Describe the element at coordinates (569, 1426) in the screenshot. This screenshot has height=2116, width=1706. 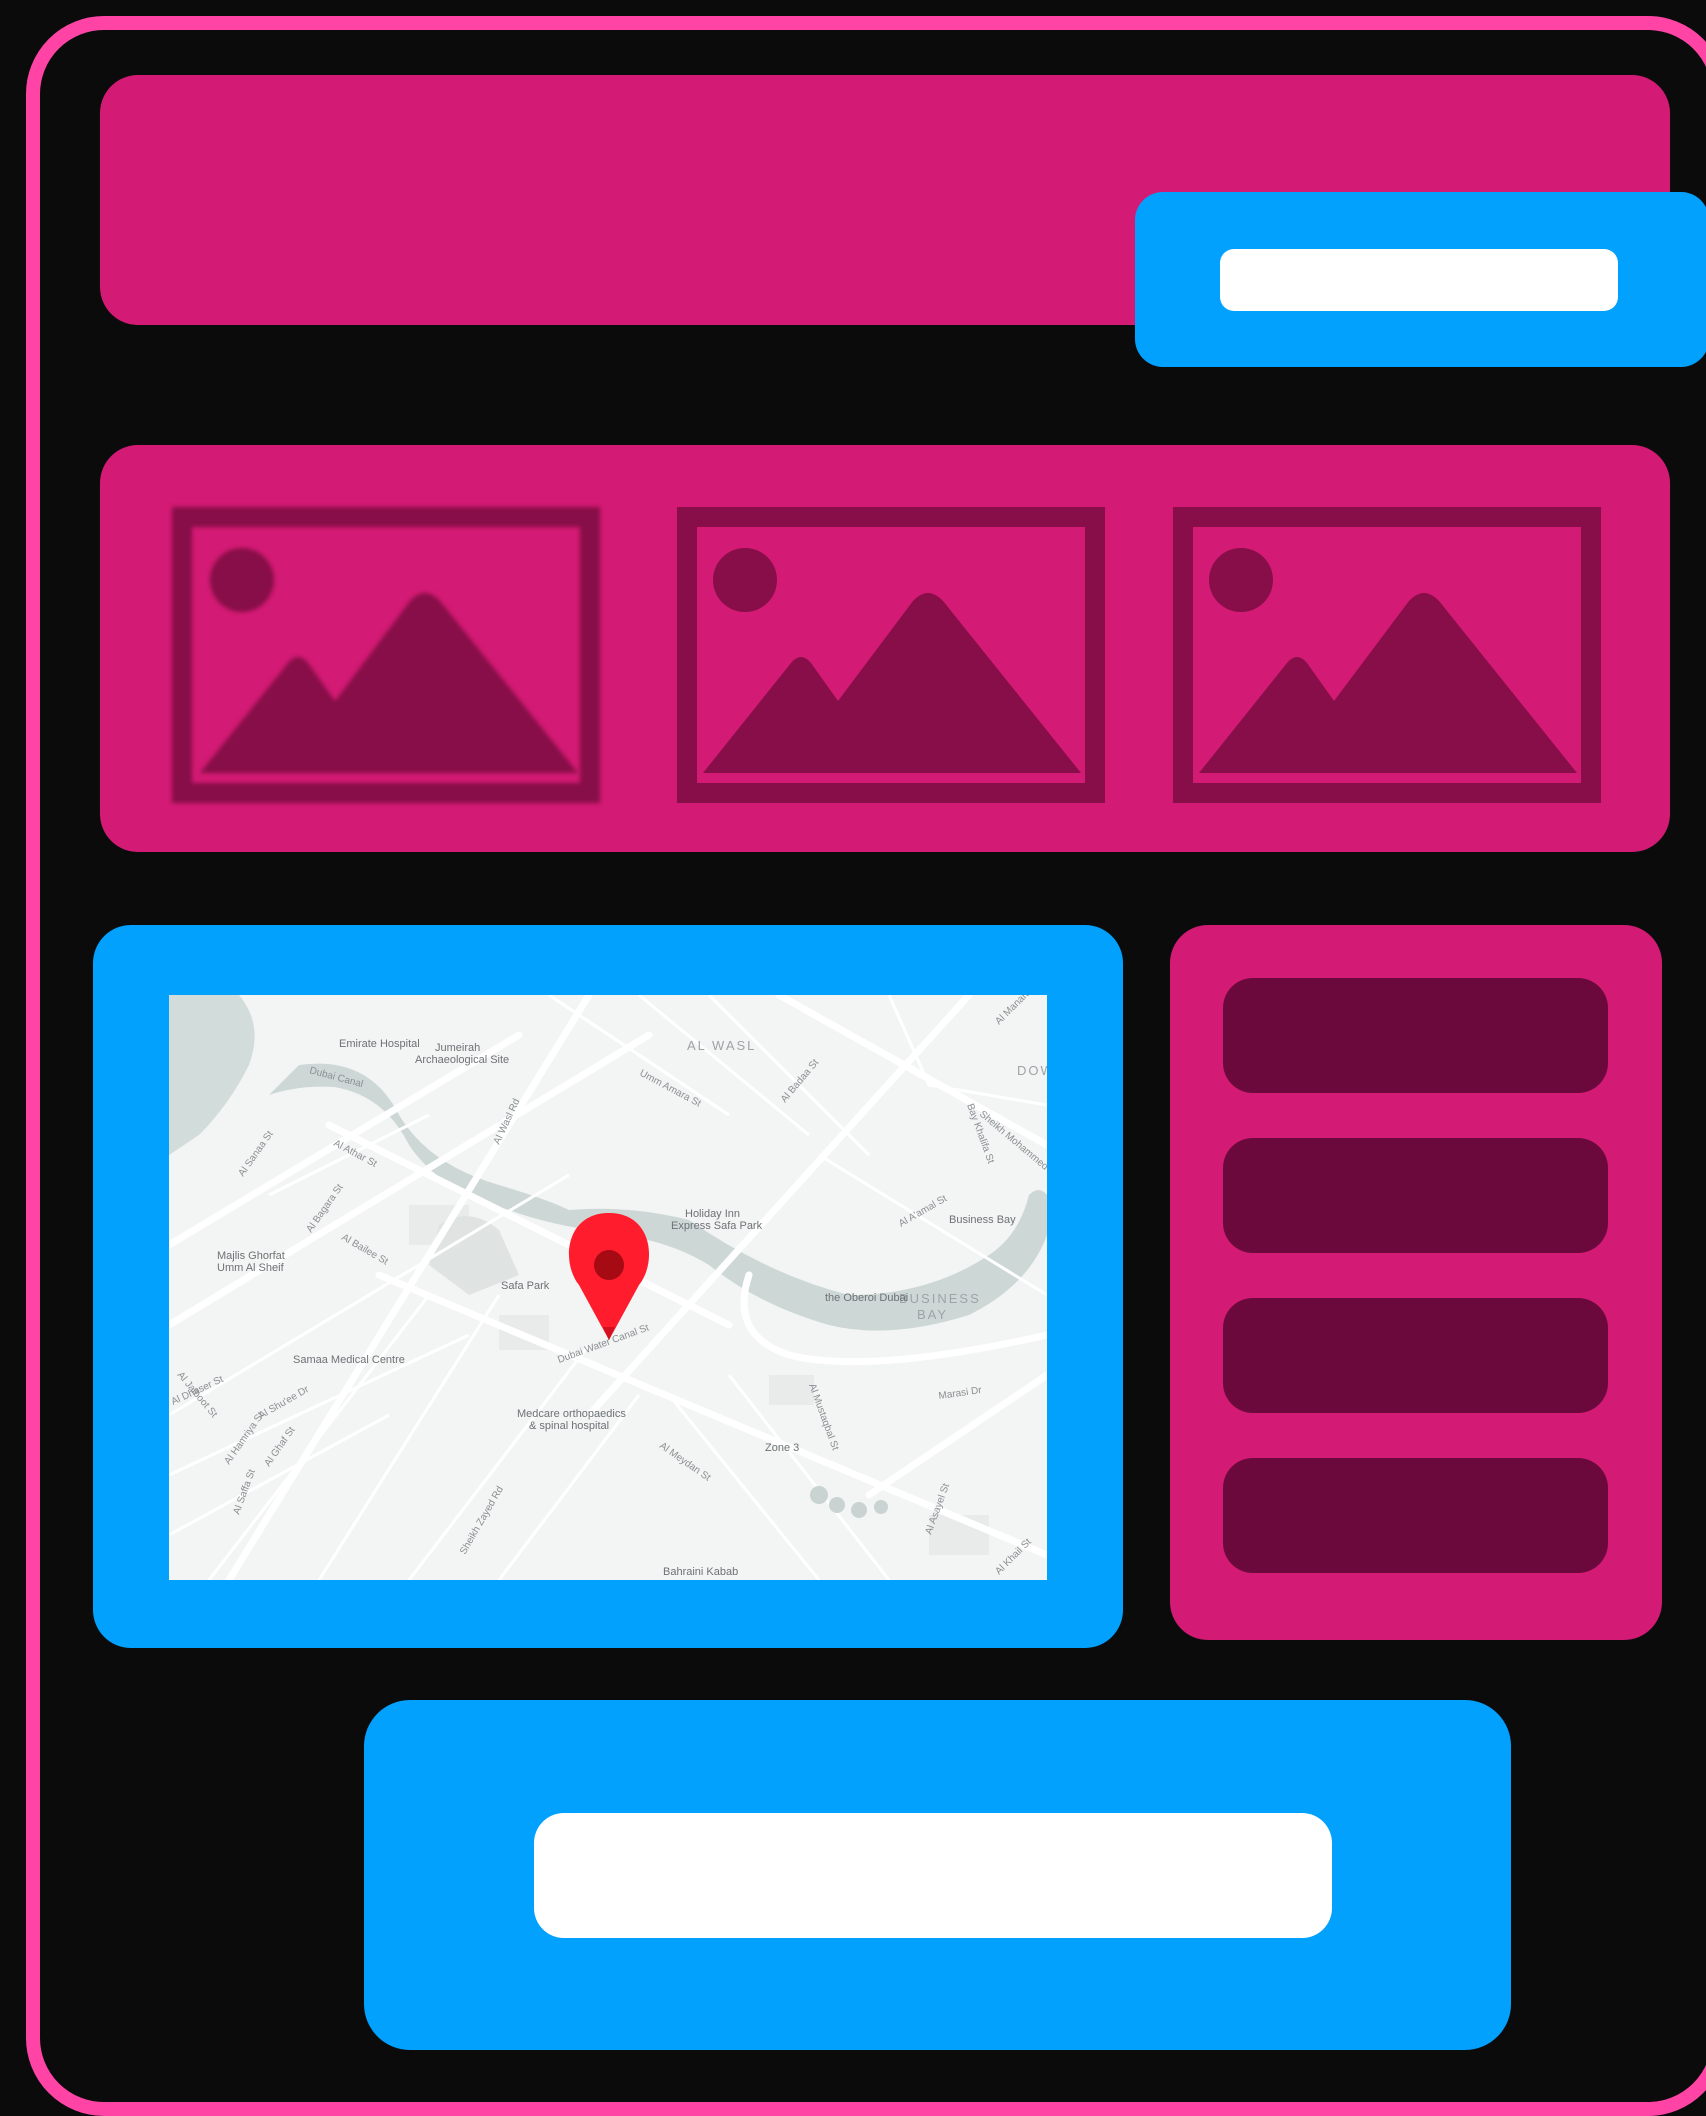
I see `map-place-label: & spinal hospital` at that location.